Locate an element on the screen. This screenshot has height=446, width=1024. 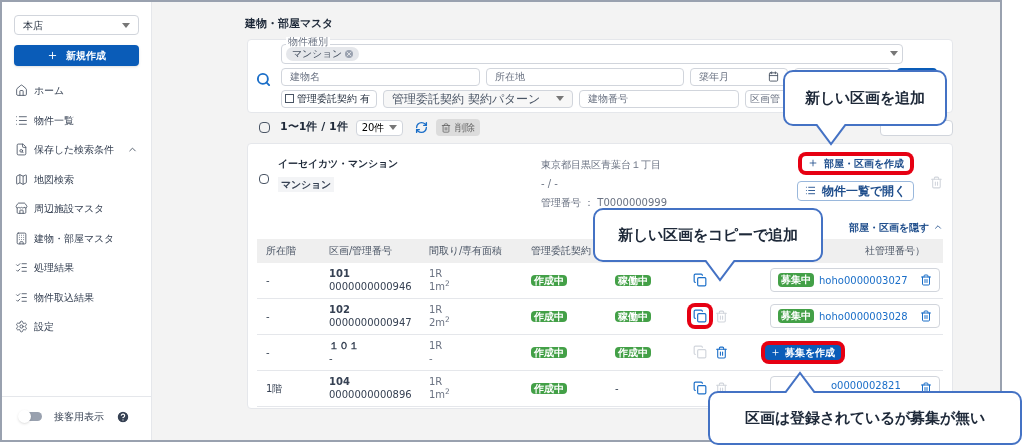
filter-chip: マンション is located at coordinates (322, 53).